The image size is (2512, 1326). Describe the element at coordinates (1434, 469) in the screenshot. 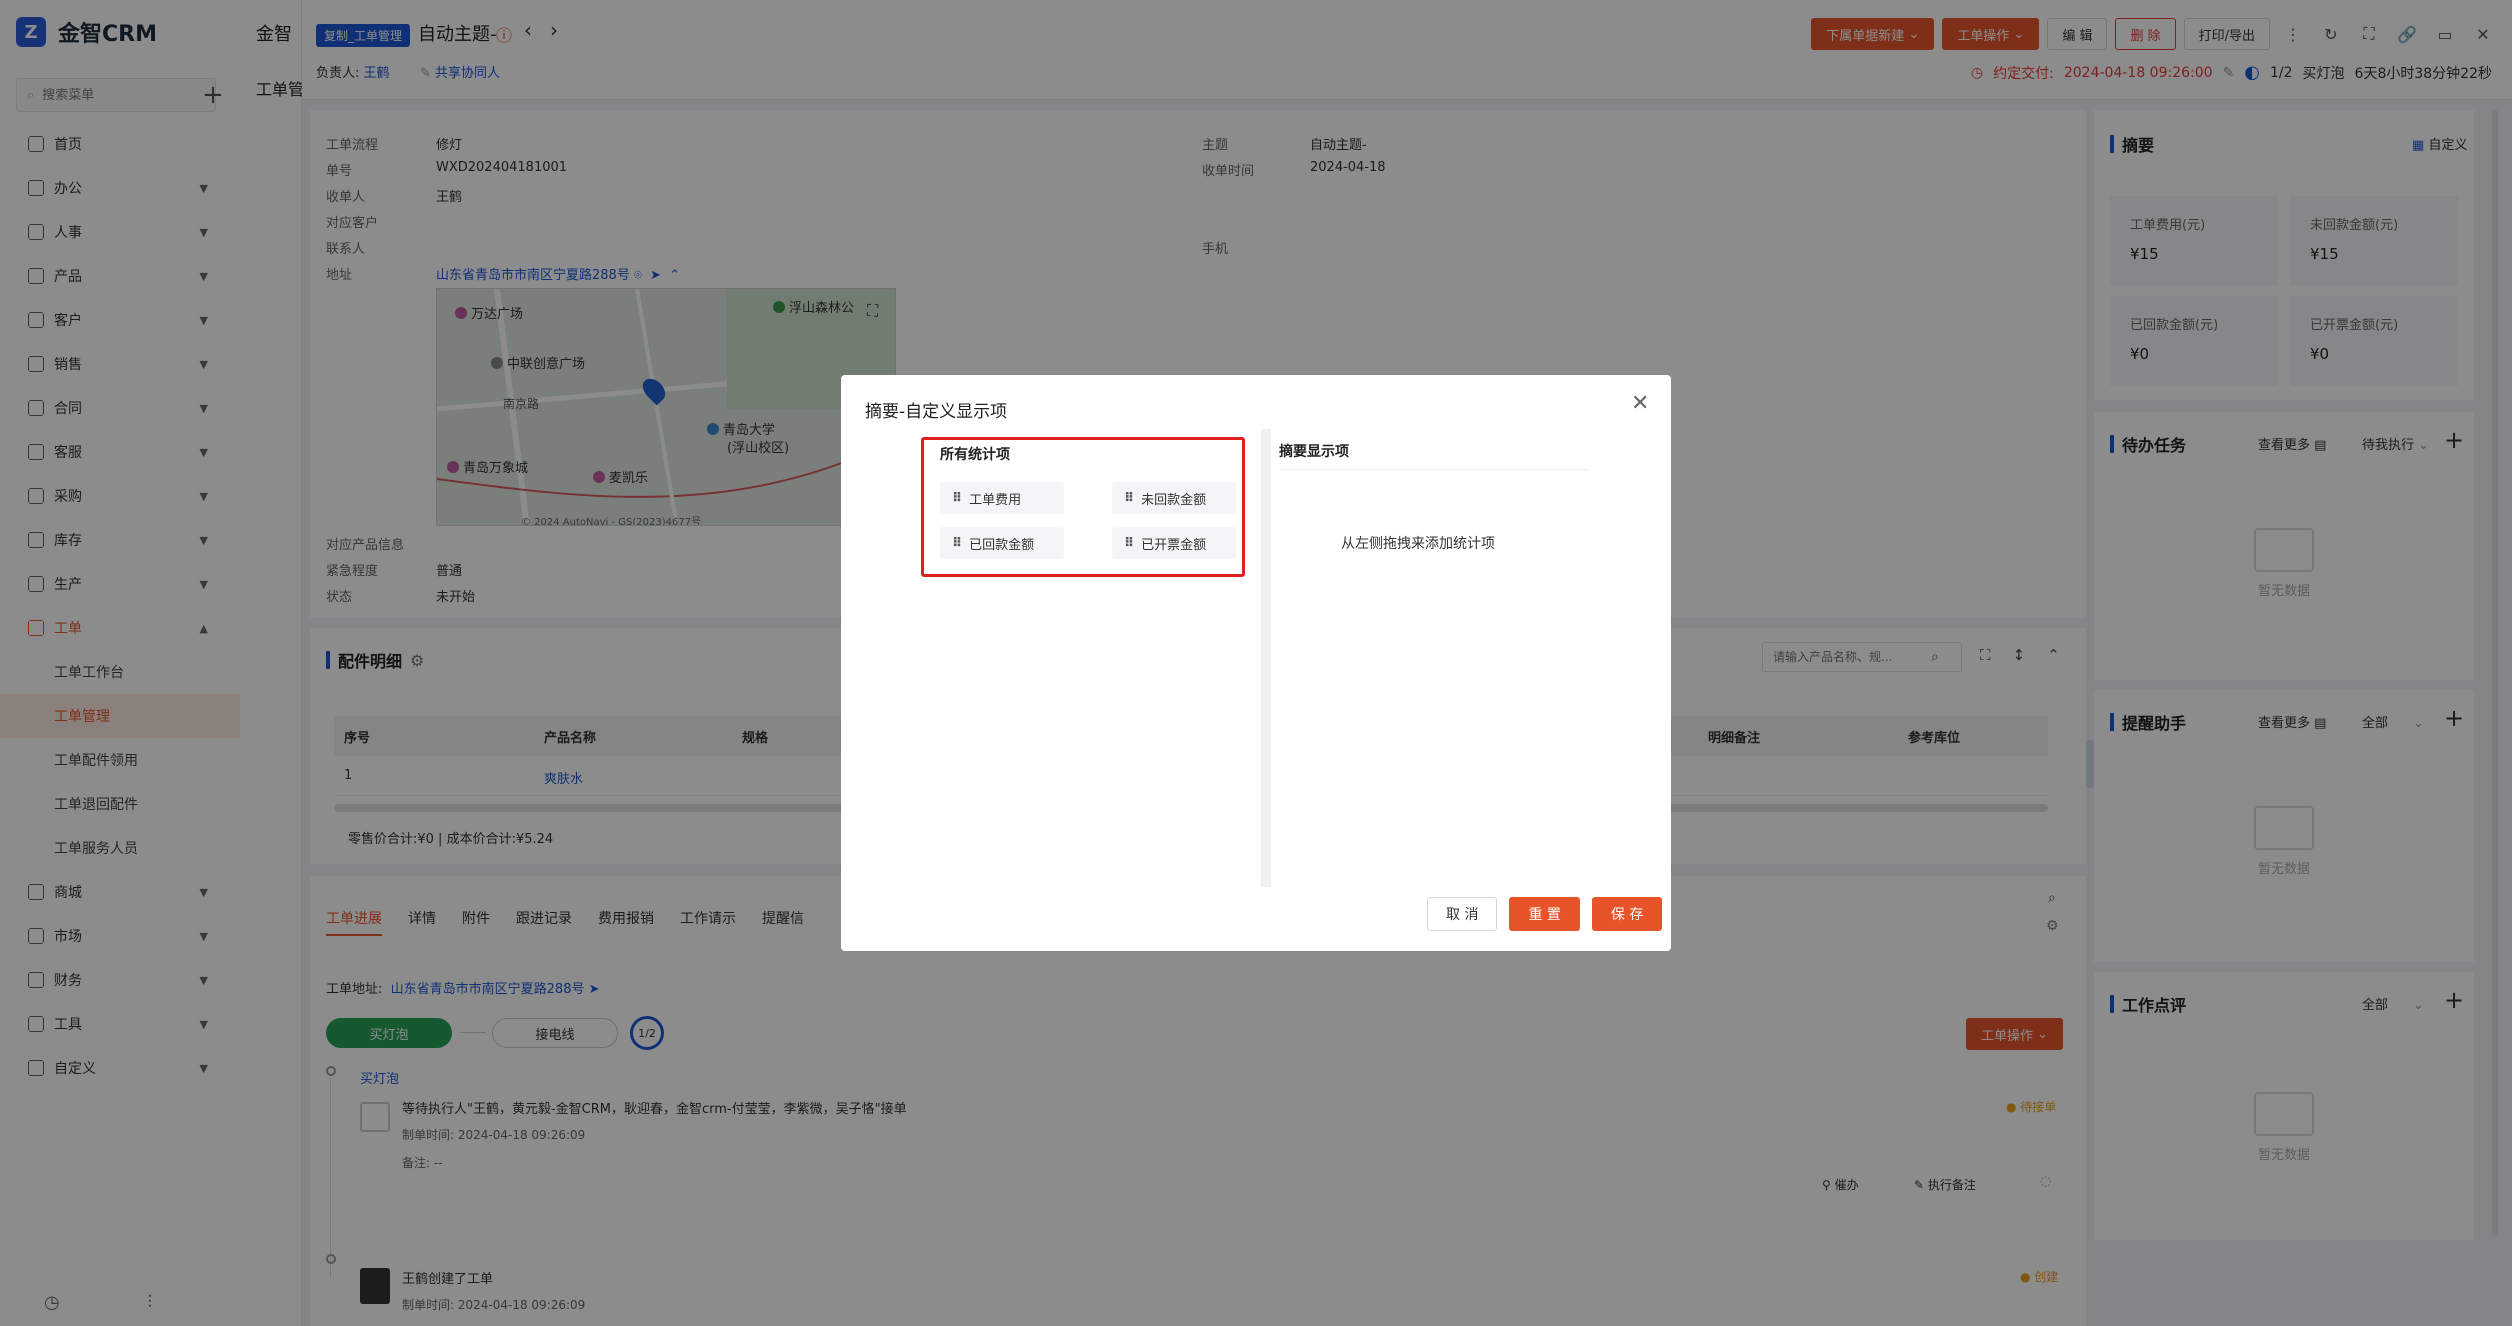

I see `title-underline` at that location.